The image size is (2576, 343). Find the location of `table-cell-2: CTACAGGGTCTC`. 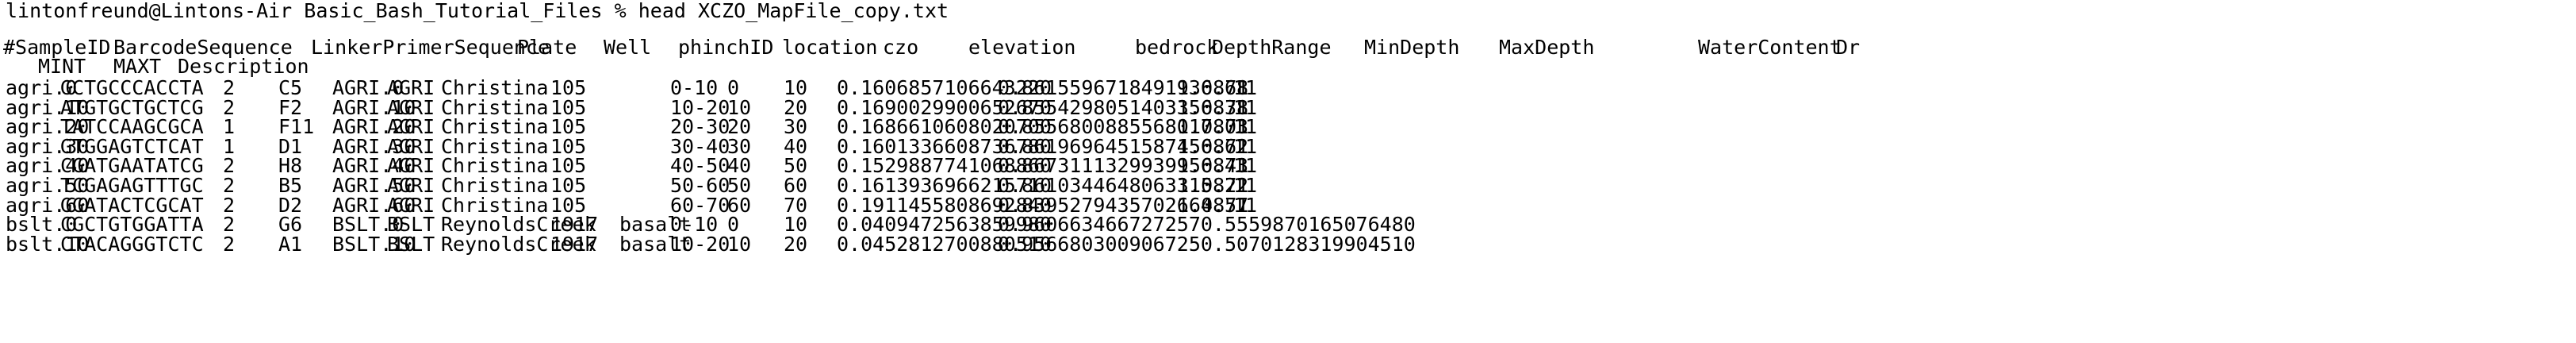

table-cell-2: CTACAGGGTCTC is located at coordinates (132, 244).